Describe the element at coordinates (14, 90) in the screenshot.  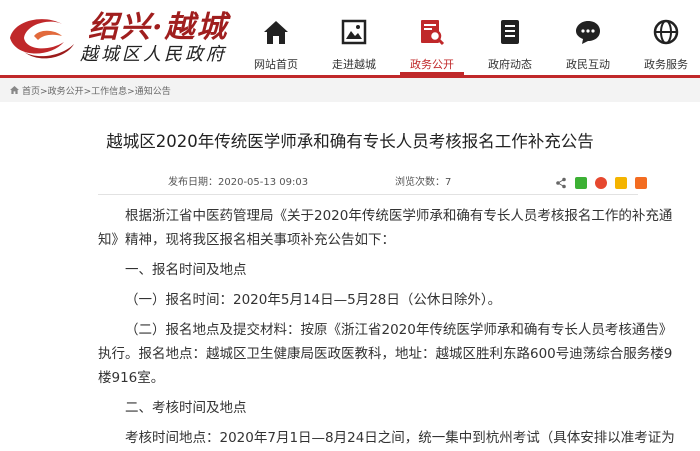
I see `breadcrumb-home-icon` at that location.